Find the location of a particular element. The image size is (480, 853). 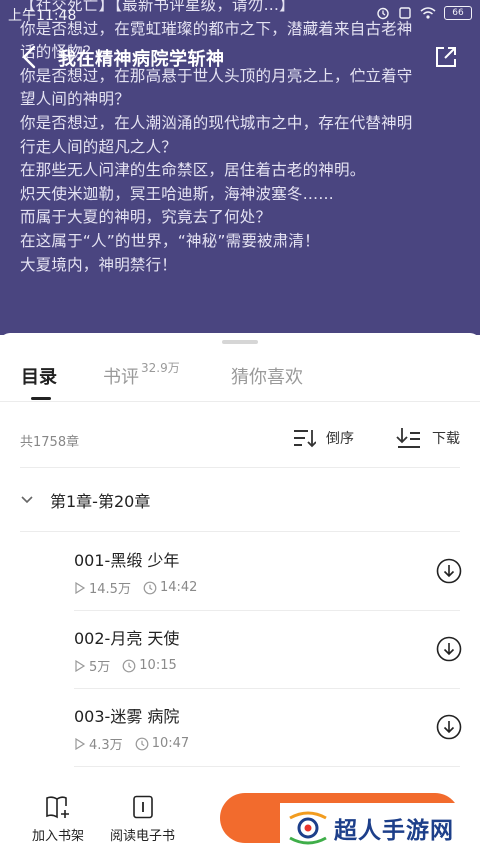

chapter-row: 002-月亮 天使 5万 10:15 is located at coordinates (240, 650).